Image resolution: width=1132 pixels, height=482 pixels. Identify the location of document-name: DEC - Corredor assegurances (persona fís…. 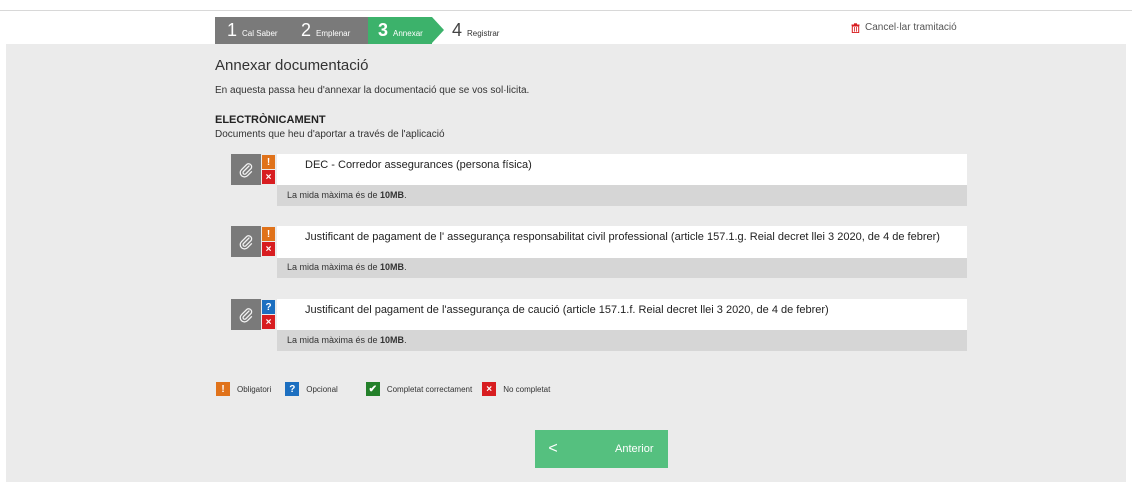
(622, 169).